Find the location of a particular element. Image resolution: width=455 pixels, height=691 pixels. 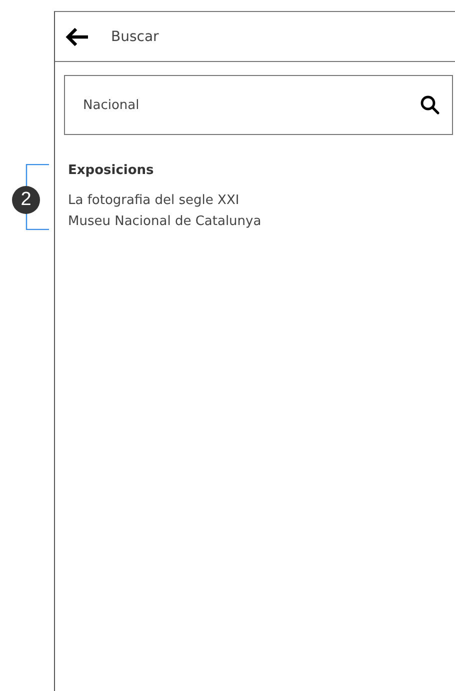

result-venue: Museu Nacional de Catalunya is located at coordinates (165, 222).